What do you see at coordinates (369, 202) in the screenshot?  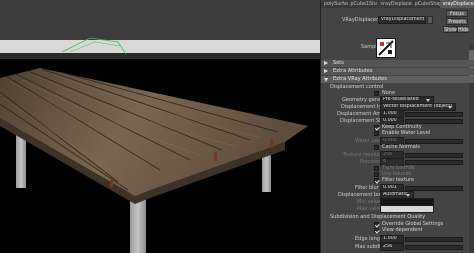 I see `min-value-label: Min value` at bounding box center [369, 202].